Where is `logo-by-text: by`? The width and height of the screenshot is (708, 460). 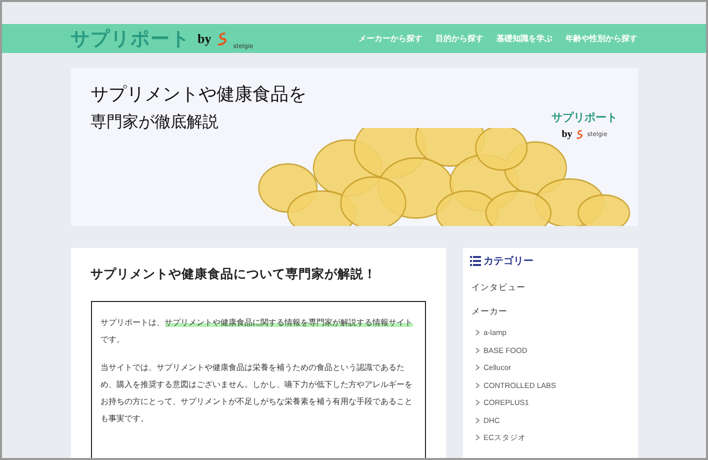 logo-by-text: by is located at coordinates (205, 38).